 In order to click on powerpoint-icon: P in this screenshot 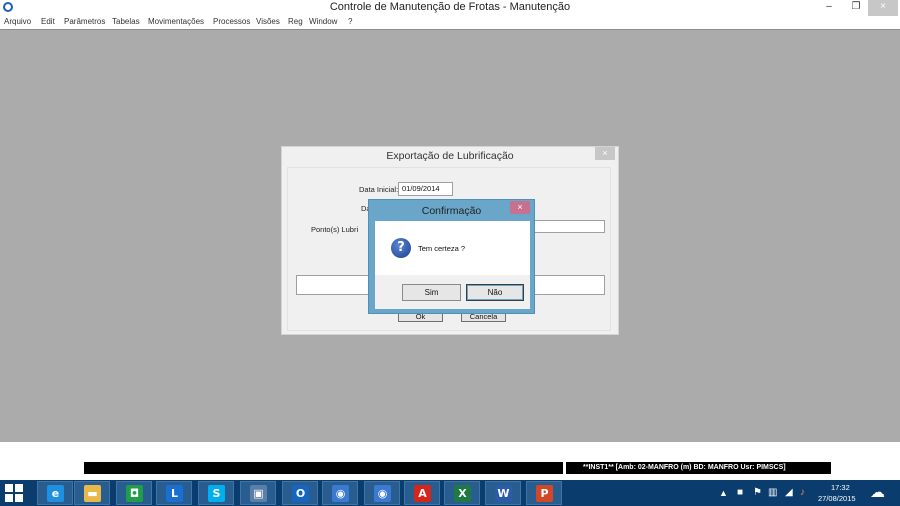, I will do `click(544, 493)`.